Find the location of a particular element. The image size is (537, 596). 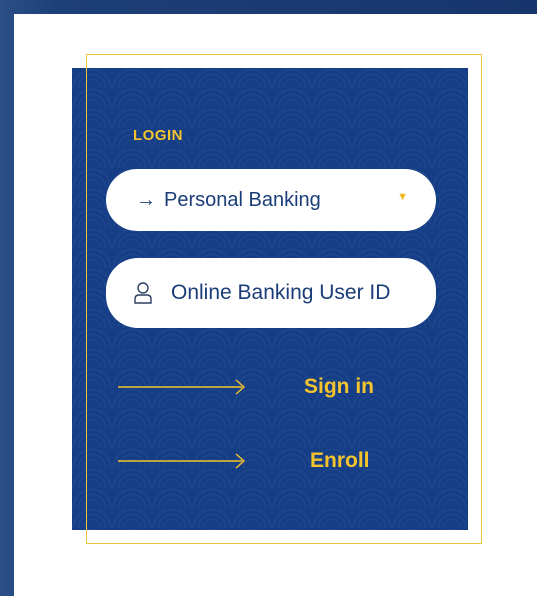

sign-in-link: Sign in is located at coordinates (246, 387).